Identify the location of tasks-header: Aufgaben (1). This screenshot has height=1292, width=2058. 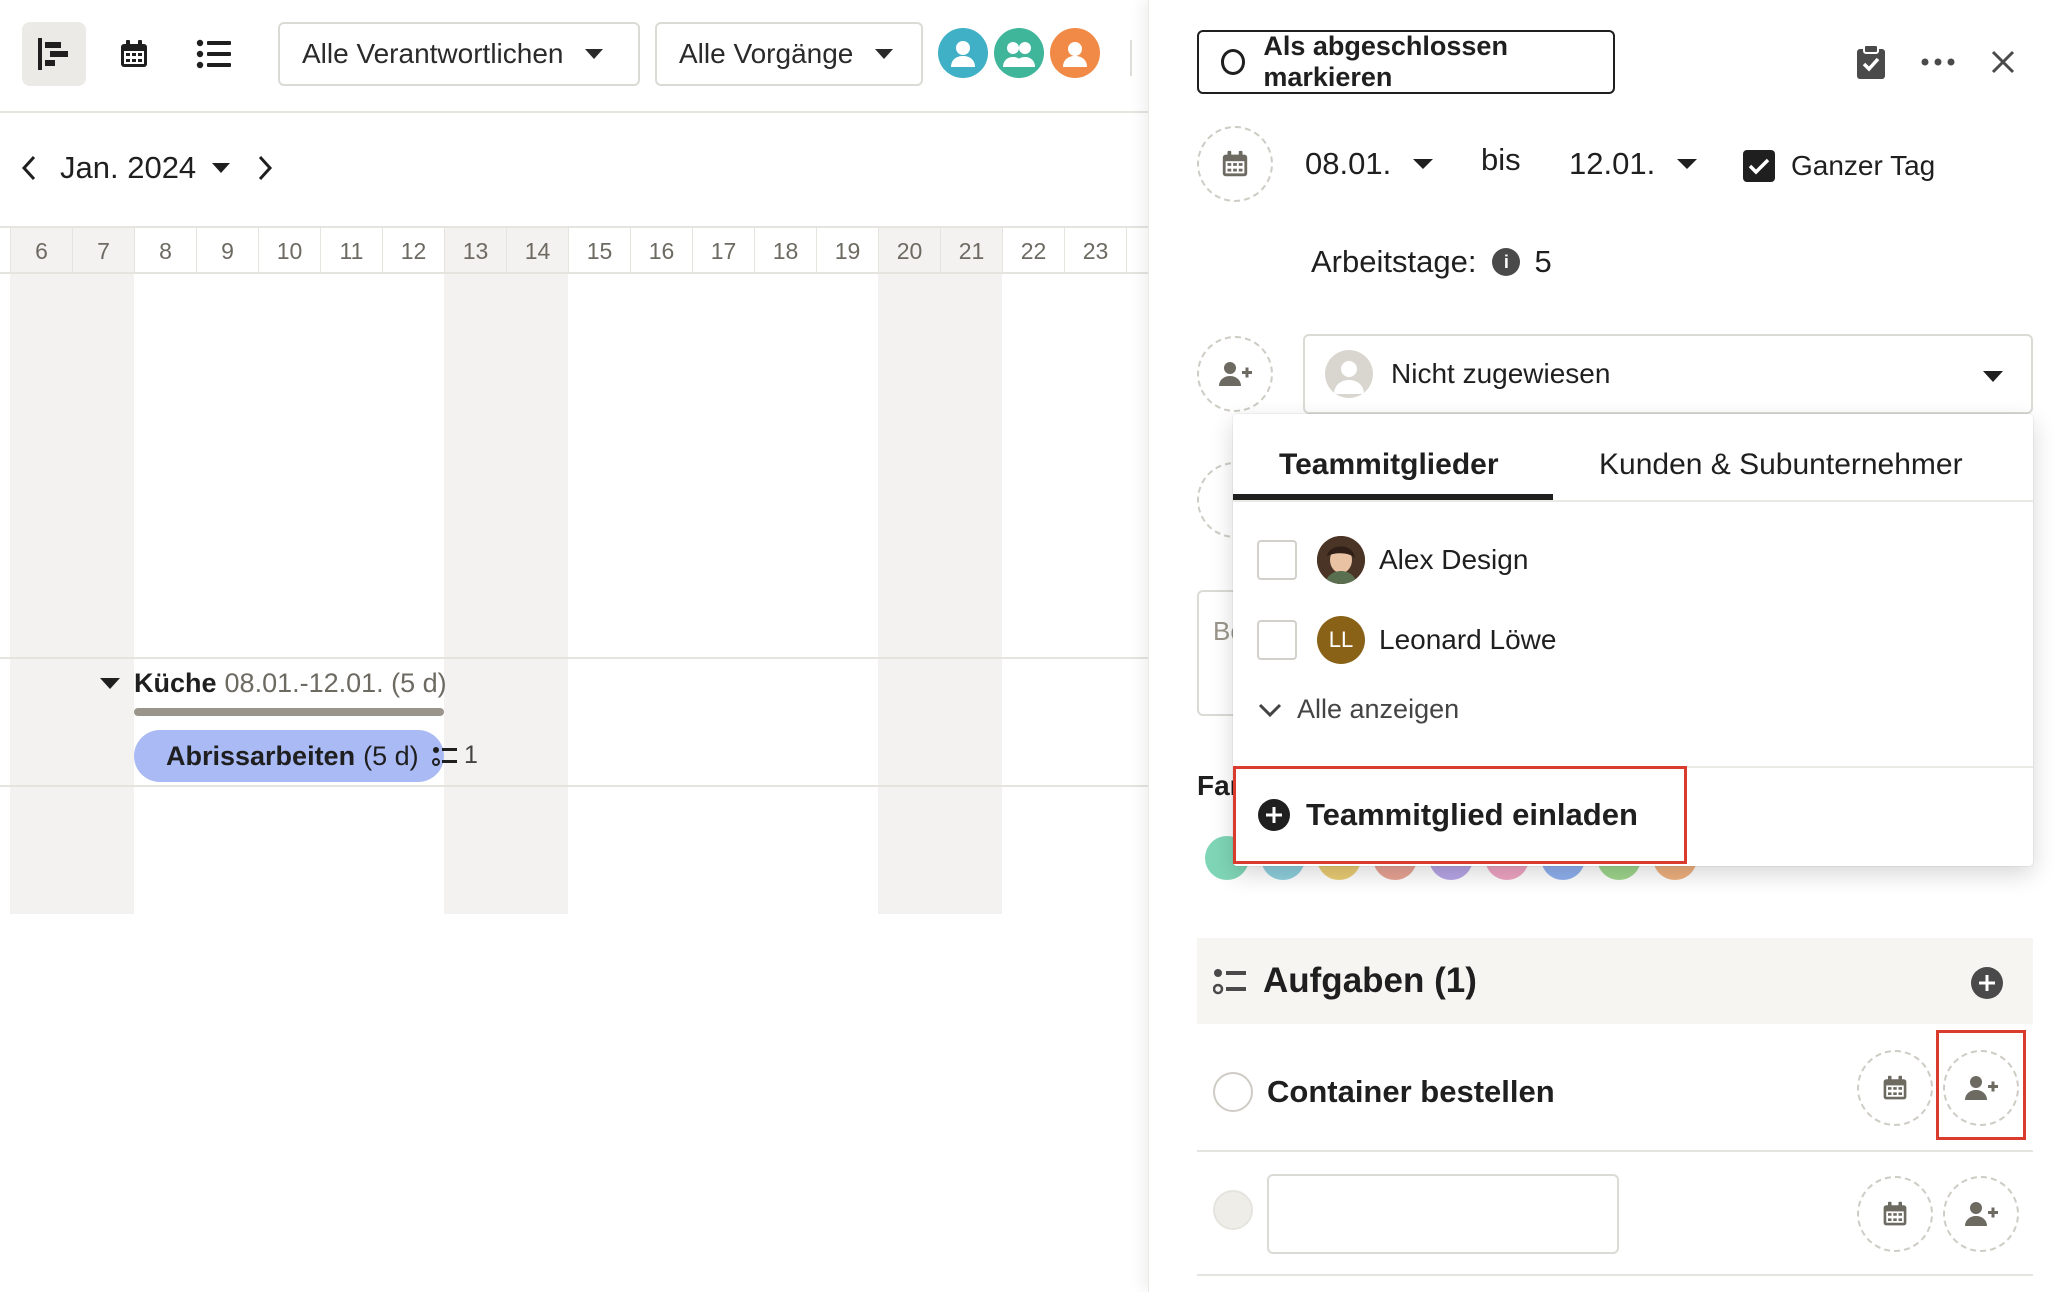
(1615, 981).